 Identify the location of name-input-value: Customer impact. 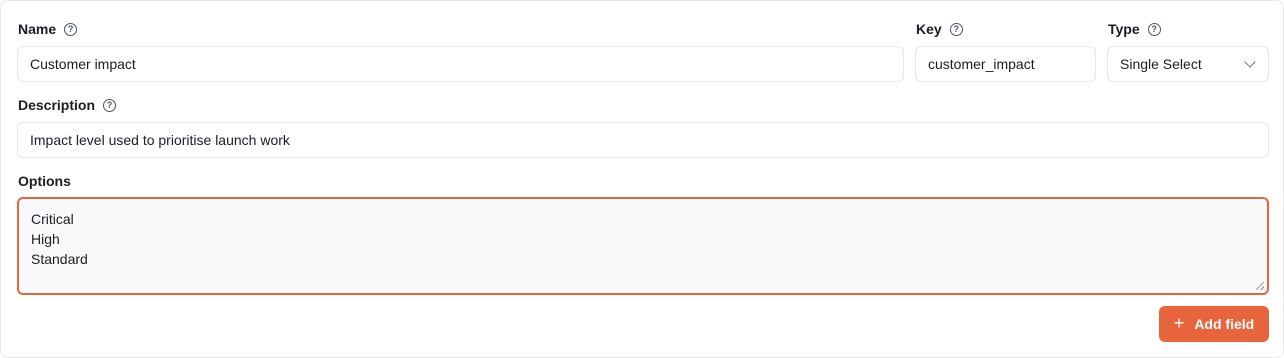
(83, 64).